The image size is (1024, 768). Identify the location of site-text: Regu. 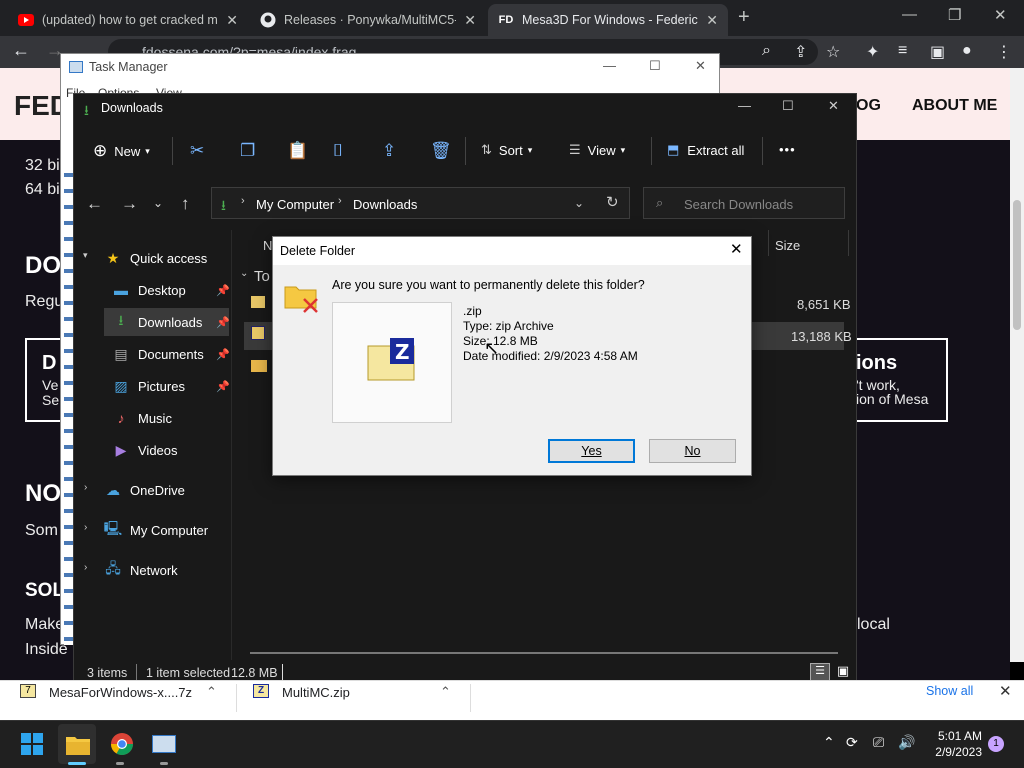
(44, 301).